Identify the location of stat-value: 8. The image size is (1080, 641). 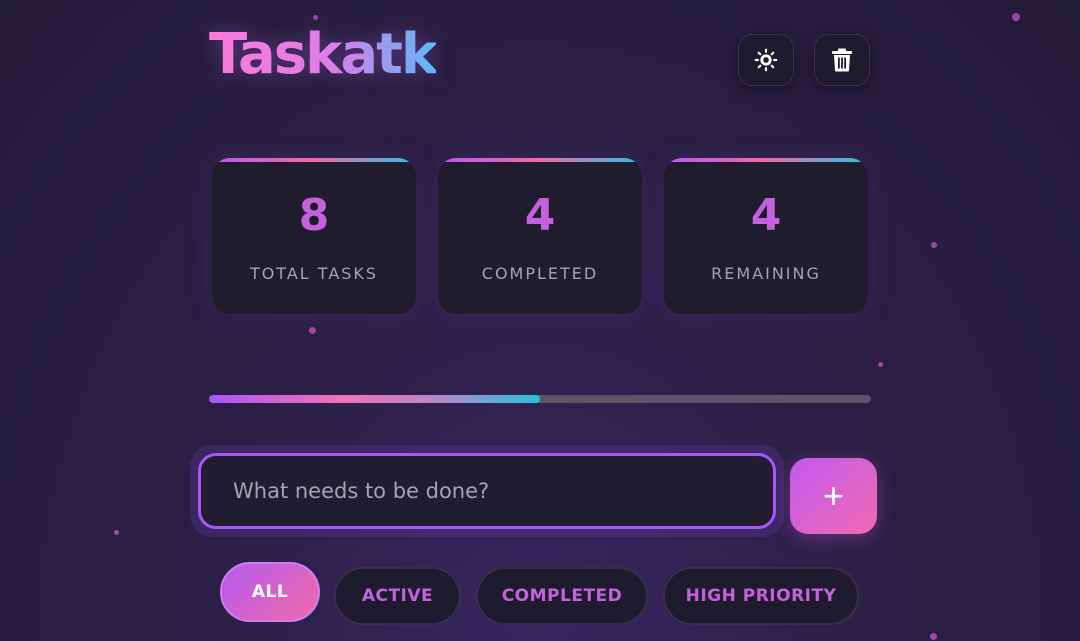
(314, 215).